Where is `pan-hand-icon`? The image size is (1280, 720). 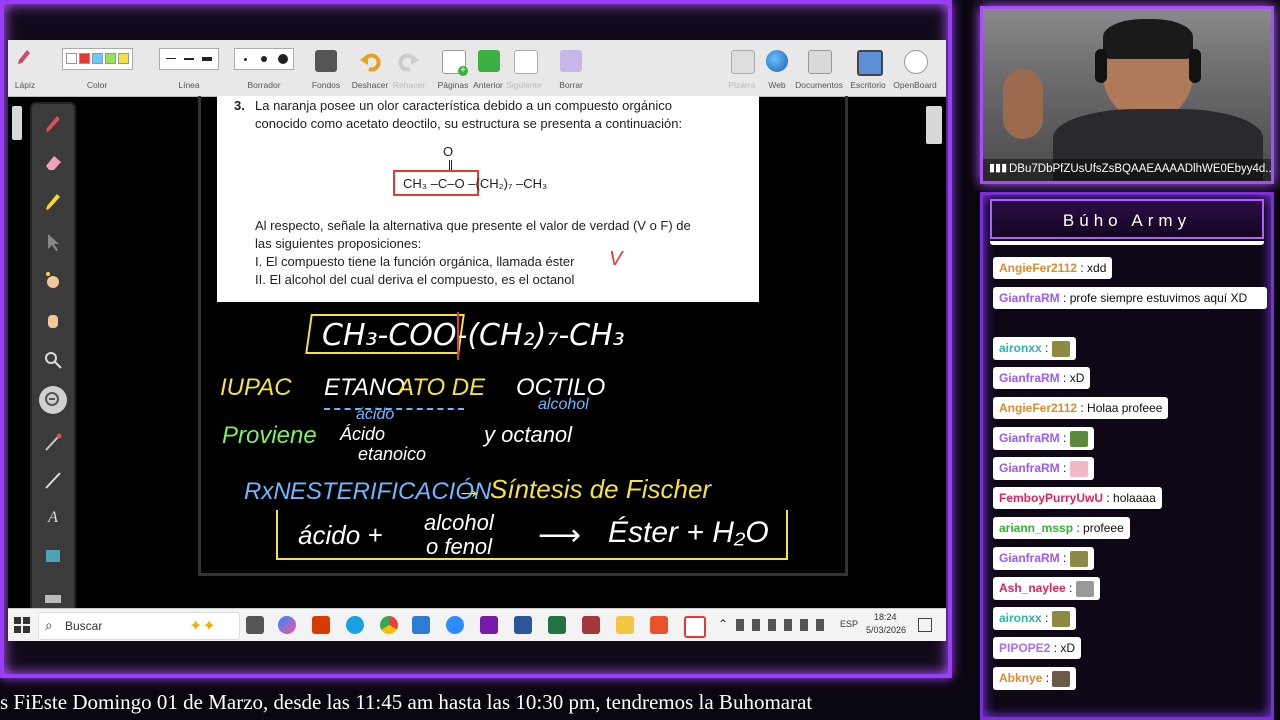
pan-hand-icon is located at coordinates (53, 320).